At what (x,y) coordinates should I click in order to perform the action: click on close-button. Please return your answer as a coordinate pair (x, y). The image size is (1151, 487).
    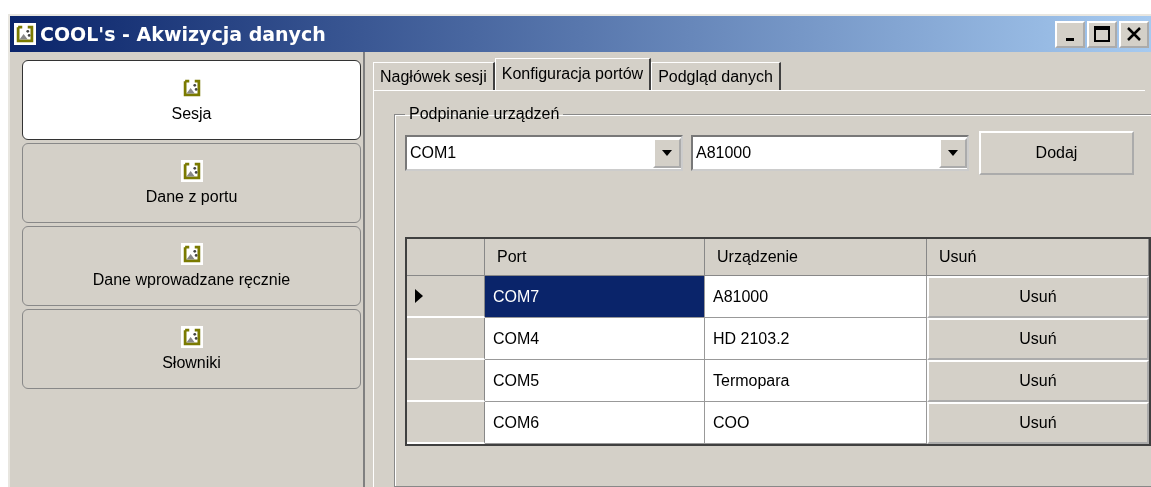
    Looking at the image, I should click on (1134, 34).